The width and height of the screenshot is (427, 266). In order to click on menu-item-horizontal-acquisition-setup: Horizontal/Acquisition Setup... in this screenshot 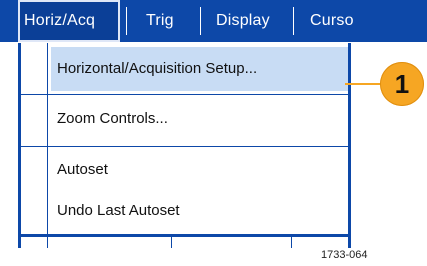, I will do `click(199, 69)`.